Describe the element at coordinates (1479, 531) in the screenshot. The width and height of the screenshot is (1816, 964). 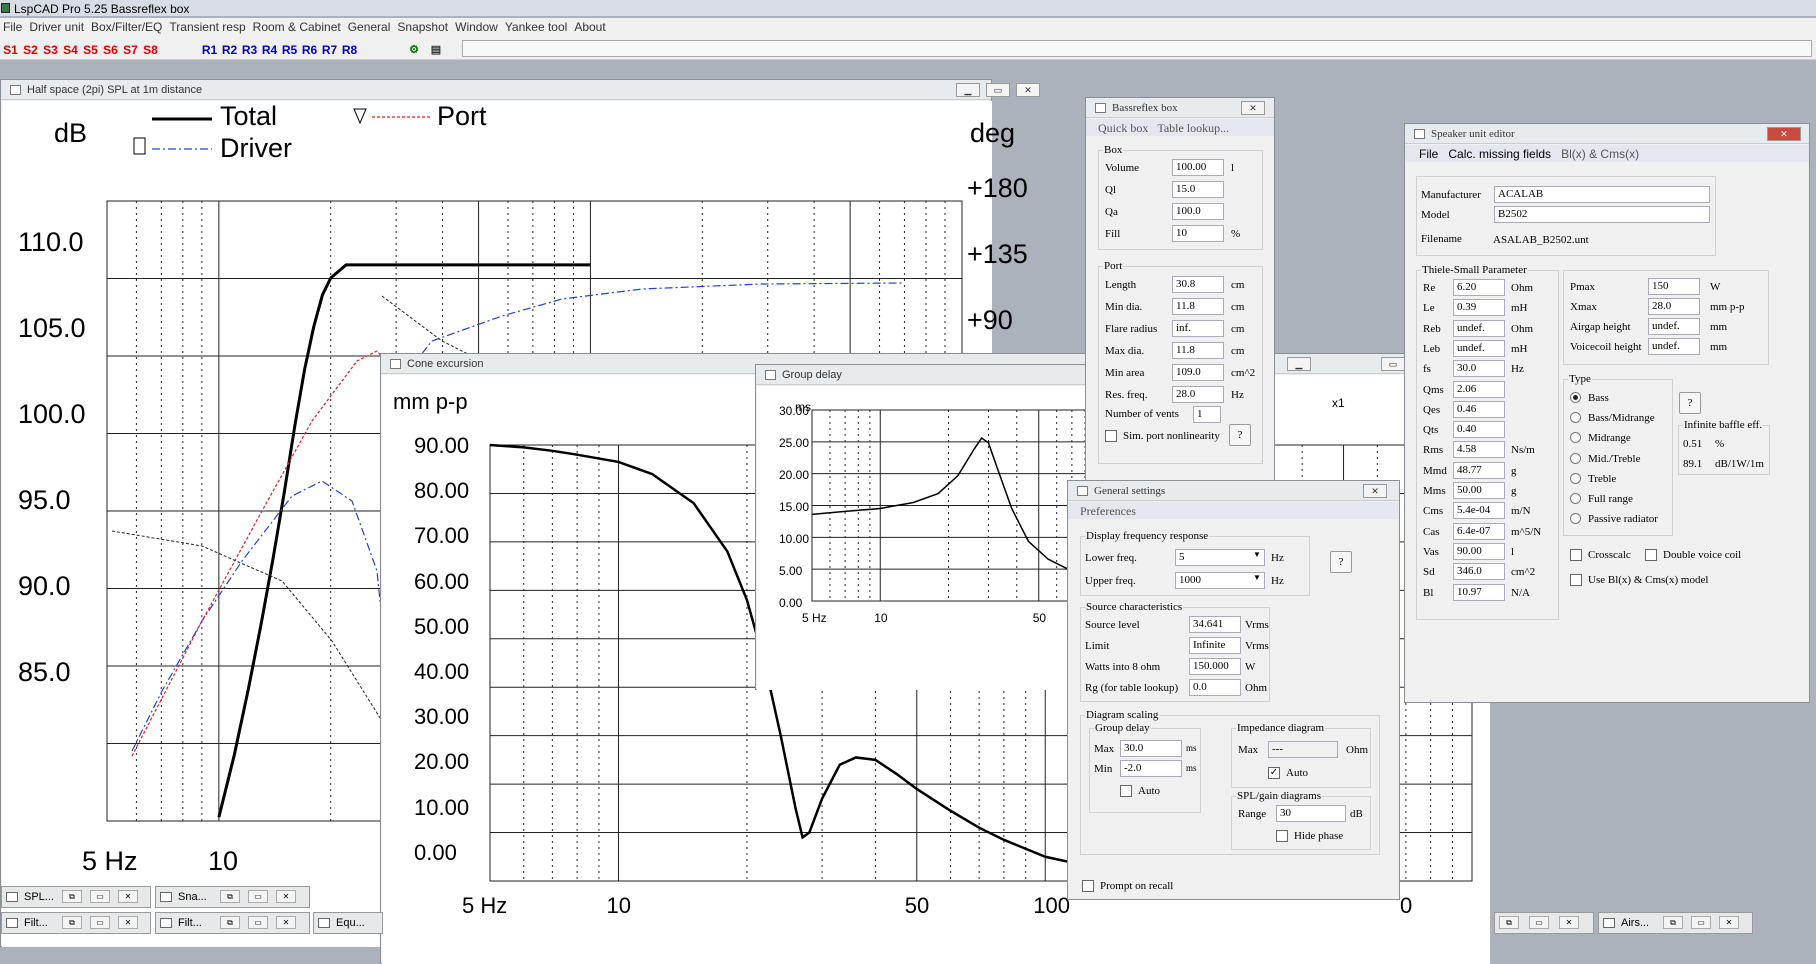
I see `ts-cas-input: 6.4e-07` at that location.